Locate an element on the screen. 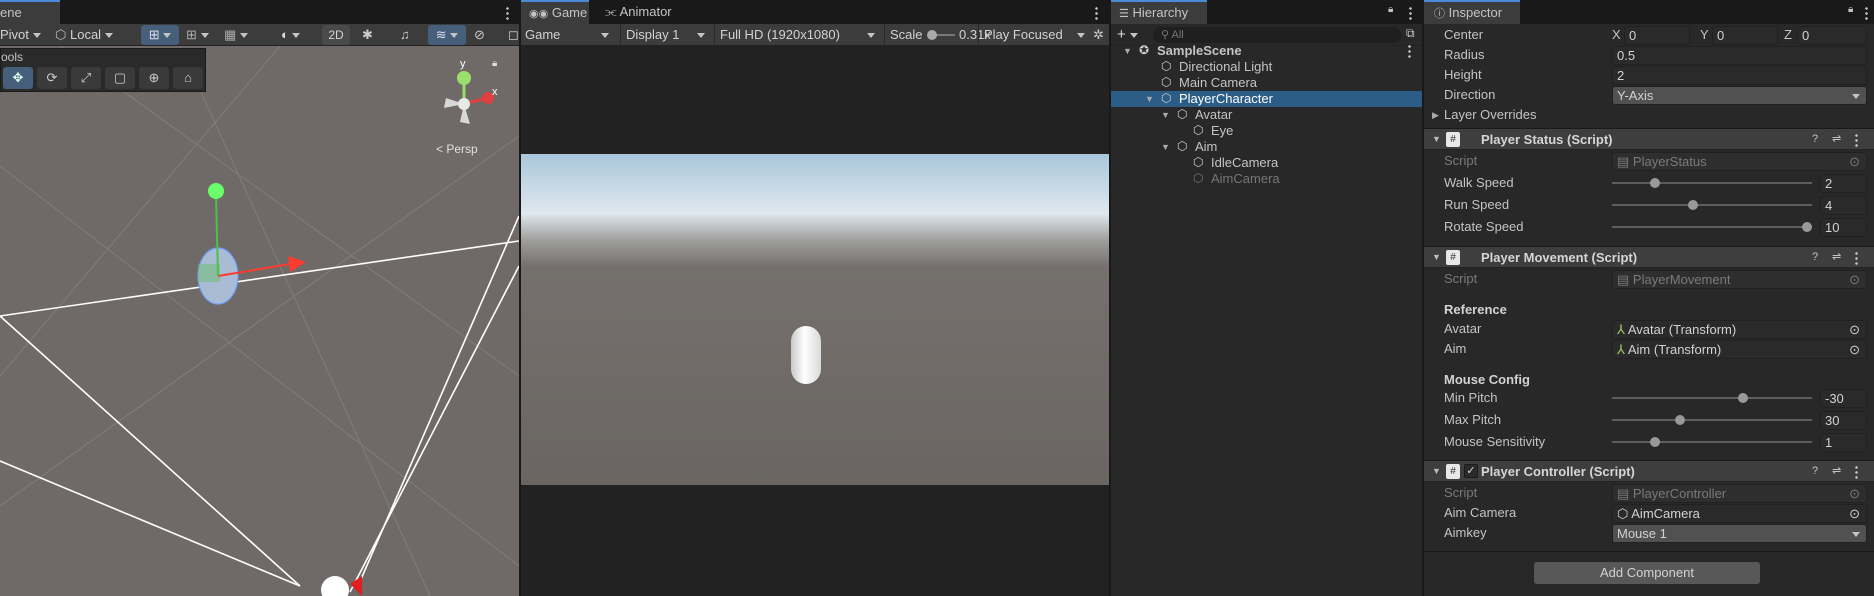 Image resolution: width=1874 pixels, height=596 pixels. hierarchy-item: ⬡ IdleCamera is located at coordinates (1266, 163).